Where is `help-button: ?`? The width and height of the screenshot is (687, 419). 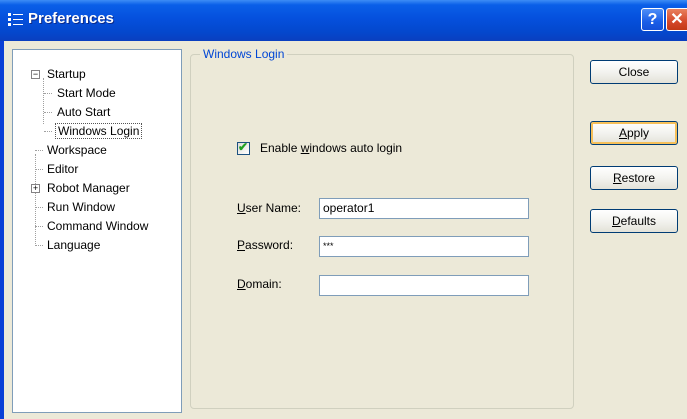 help-button: ? is located at coordinates (652, 19).